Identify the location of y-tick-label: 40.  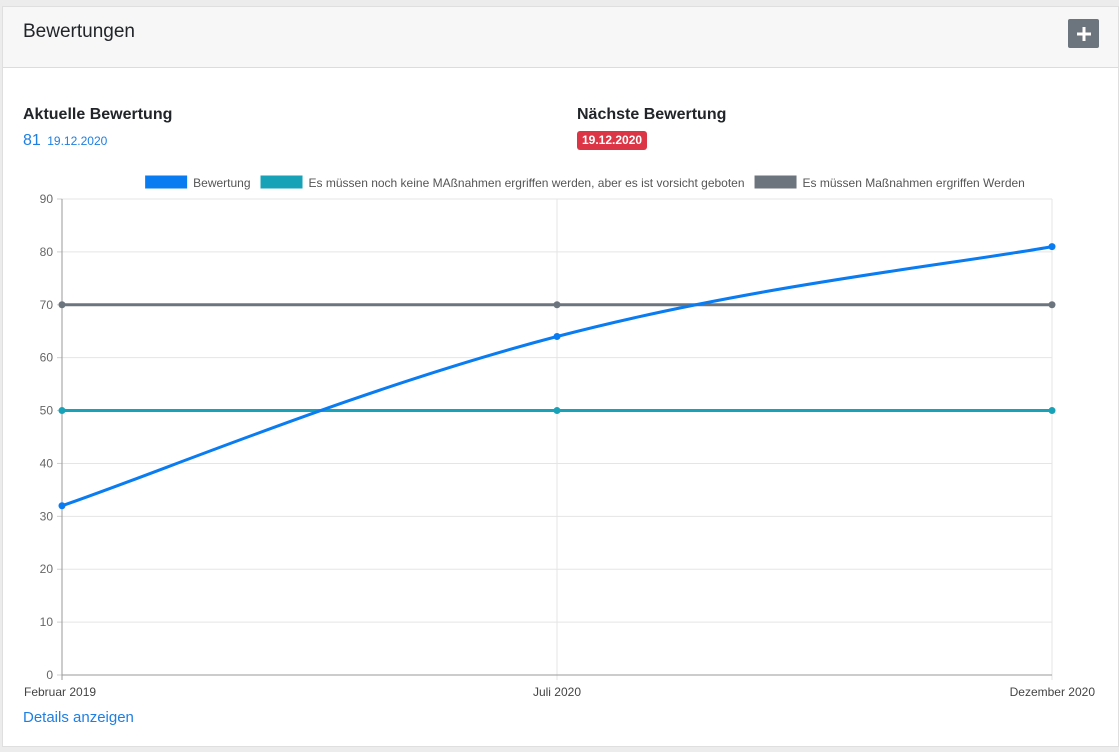
(47, 463).